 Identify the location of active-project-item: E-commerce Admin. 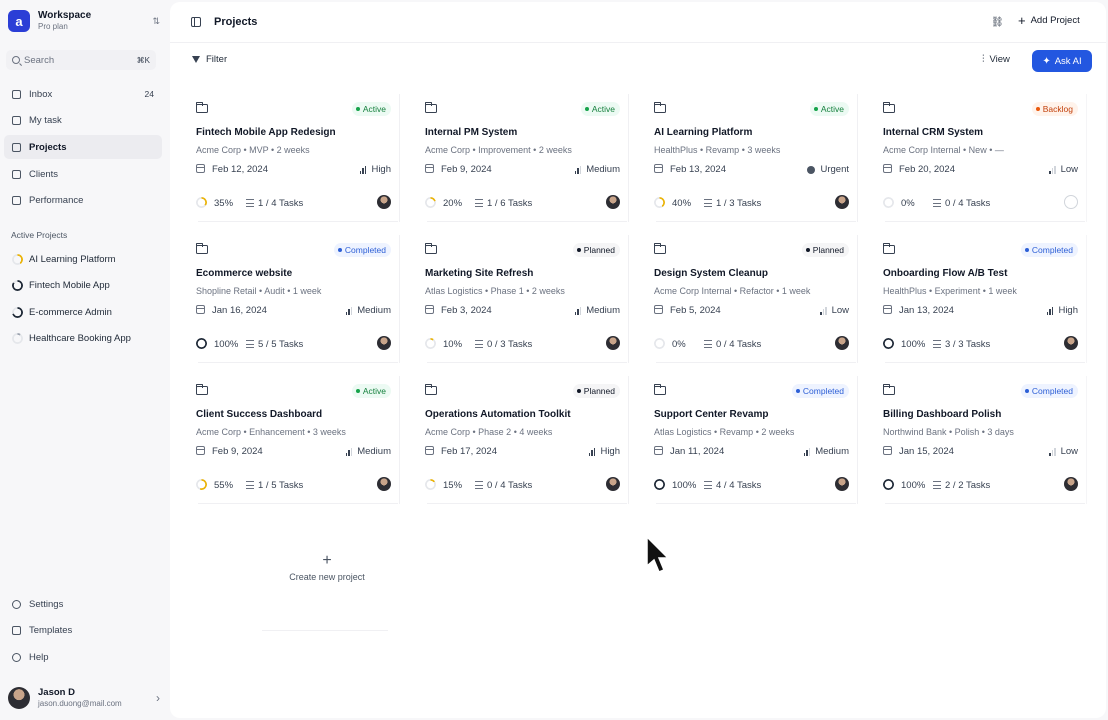
(83, 312).